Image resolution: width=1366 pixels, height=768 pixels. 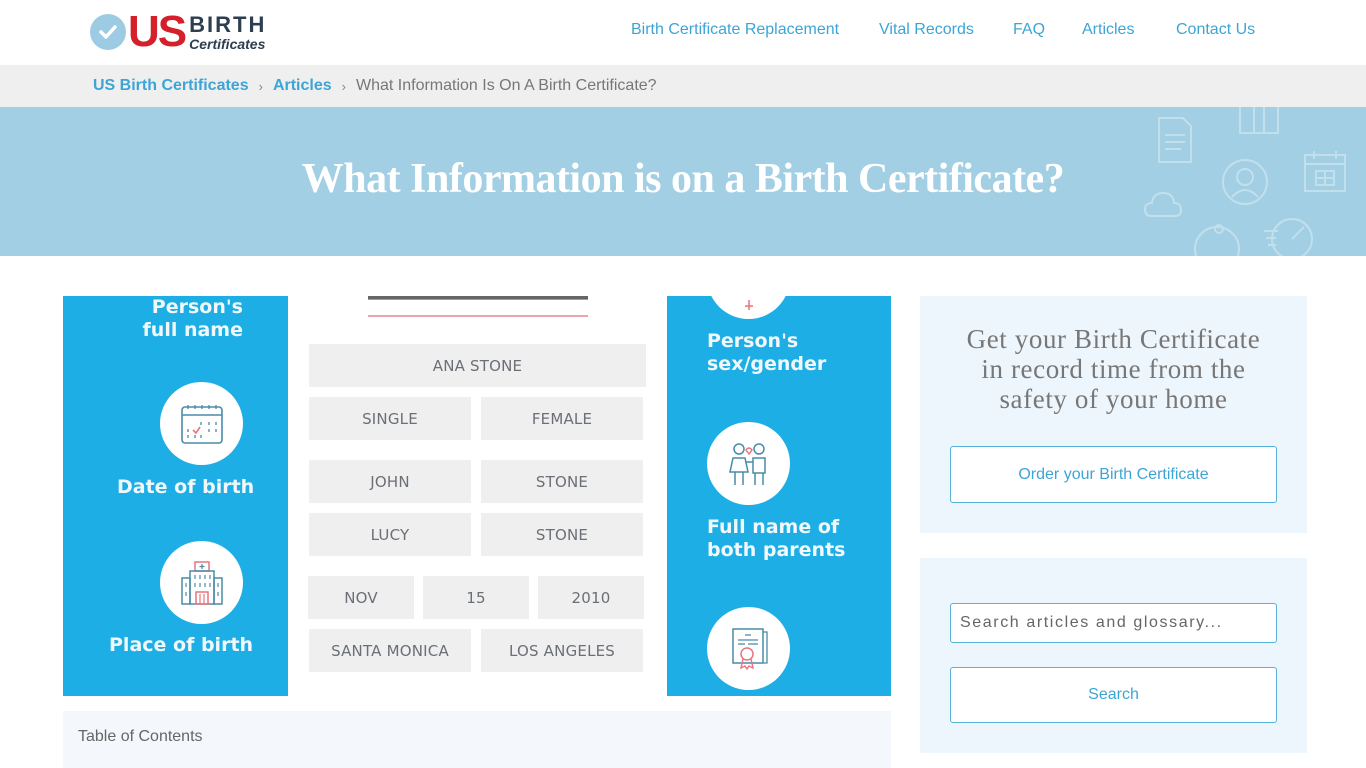 What do you see at coordinates (390, 481) in the screenshot?
I see `field-father-first-name: JOHN` at bounding box center [390, 481].